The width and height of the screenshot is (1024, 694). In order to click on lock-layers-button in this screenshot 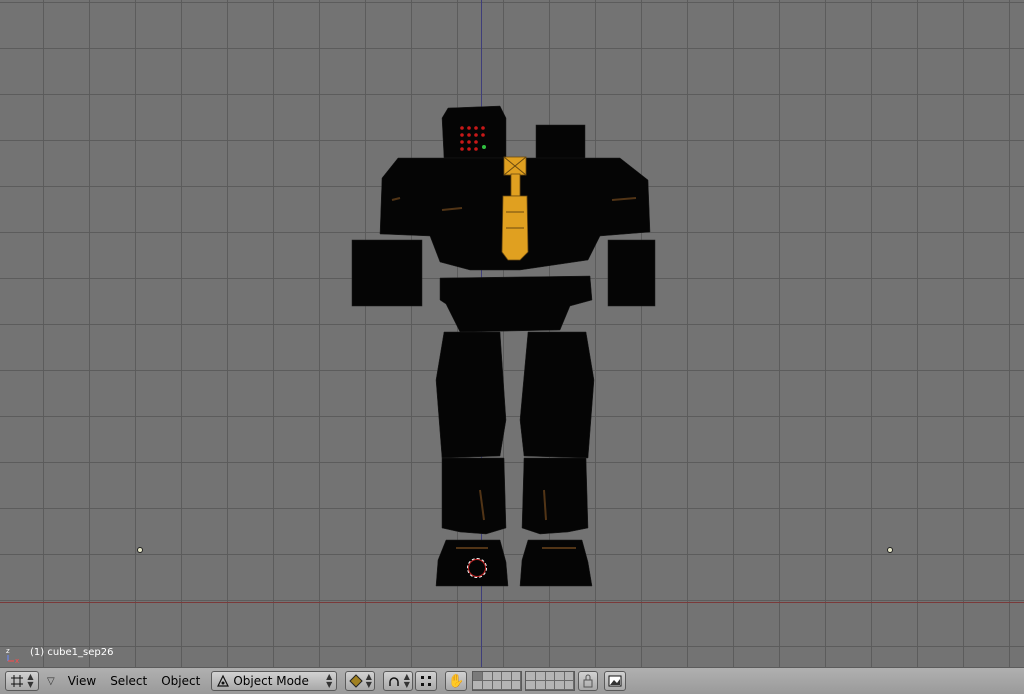, I will do `click(588, 681)`.